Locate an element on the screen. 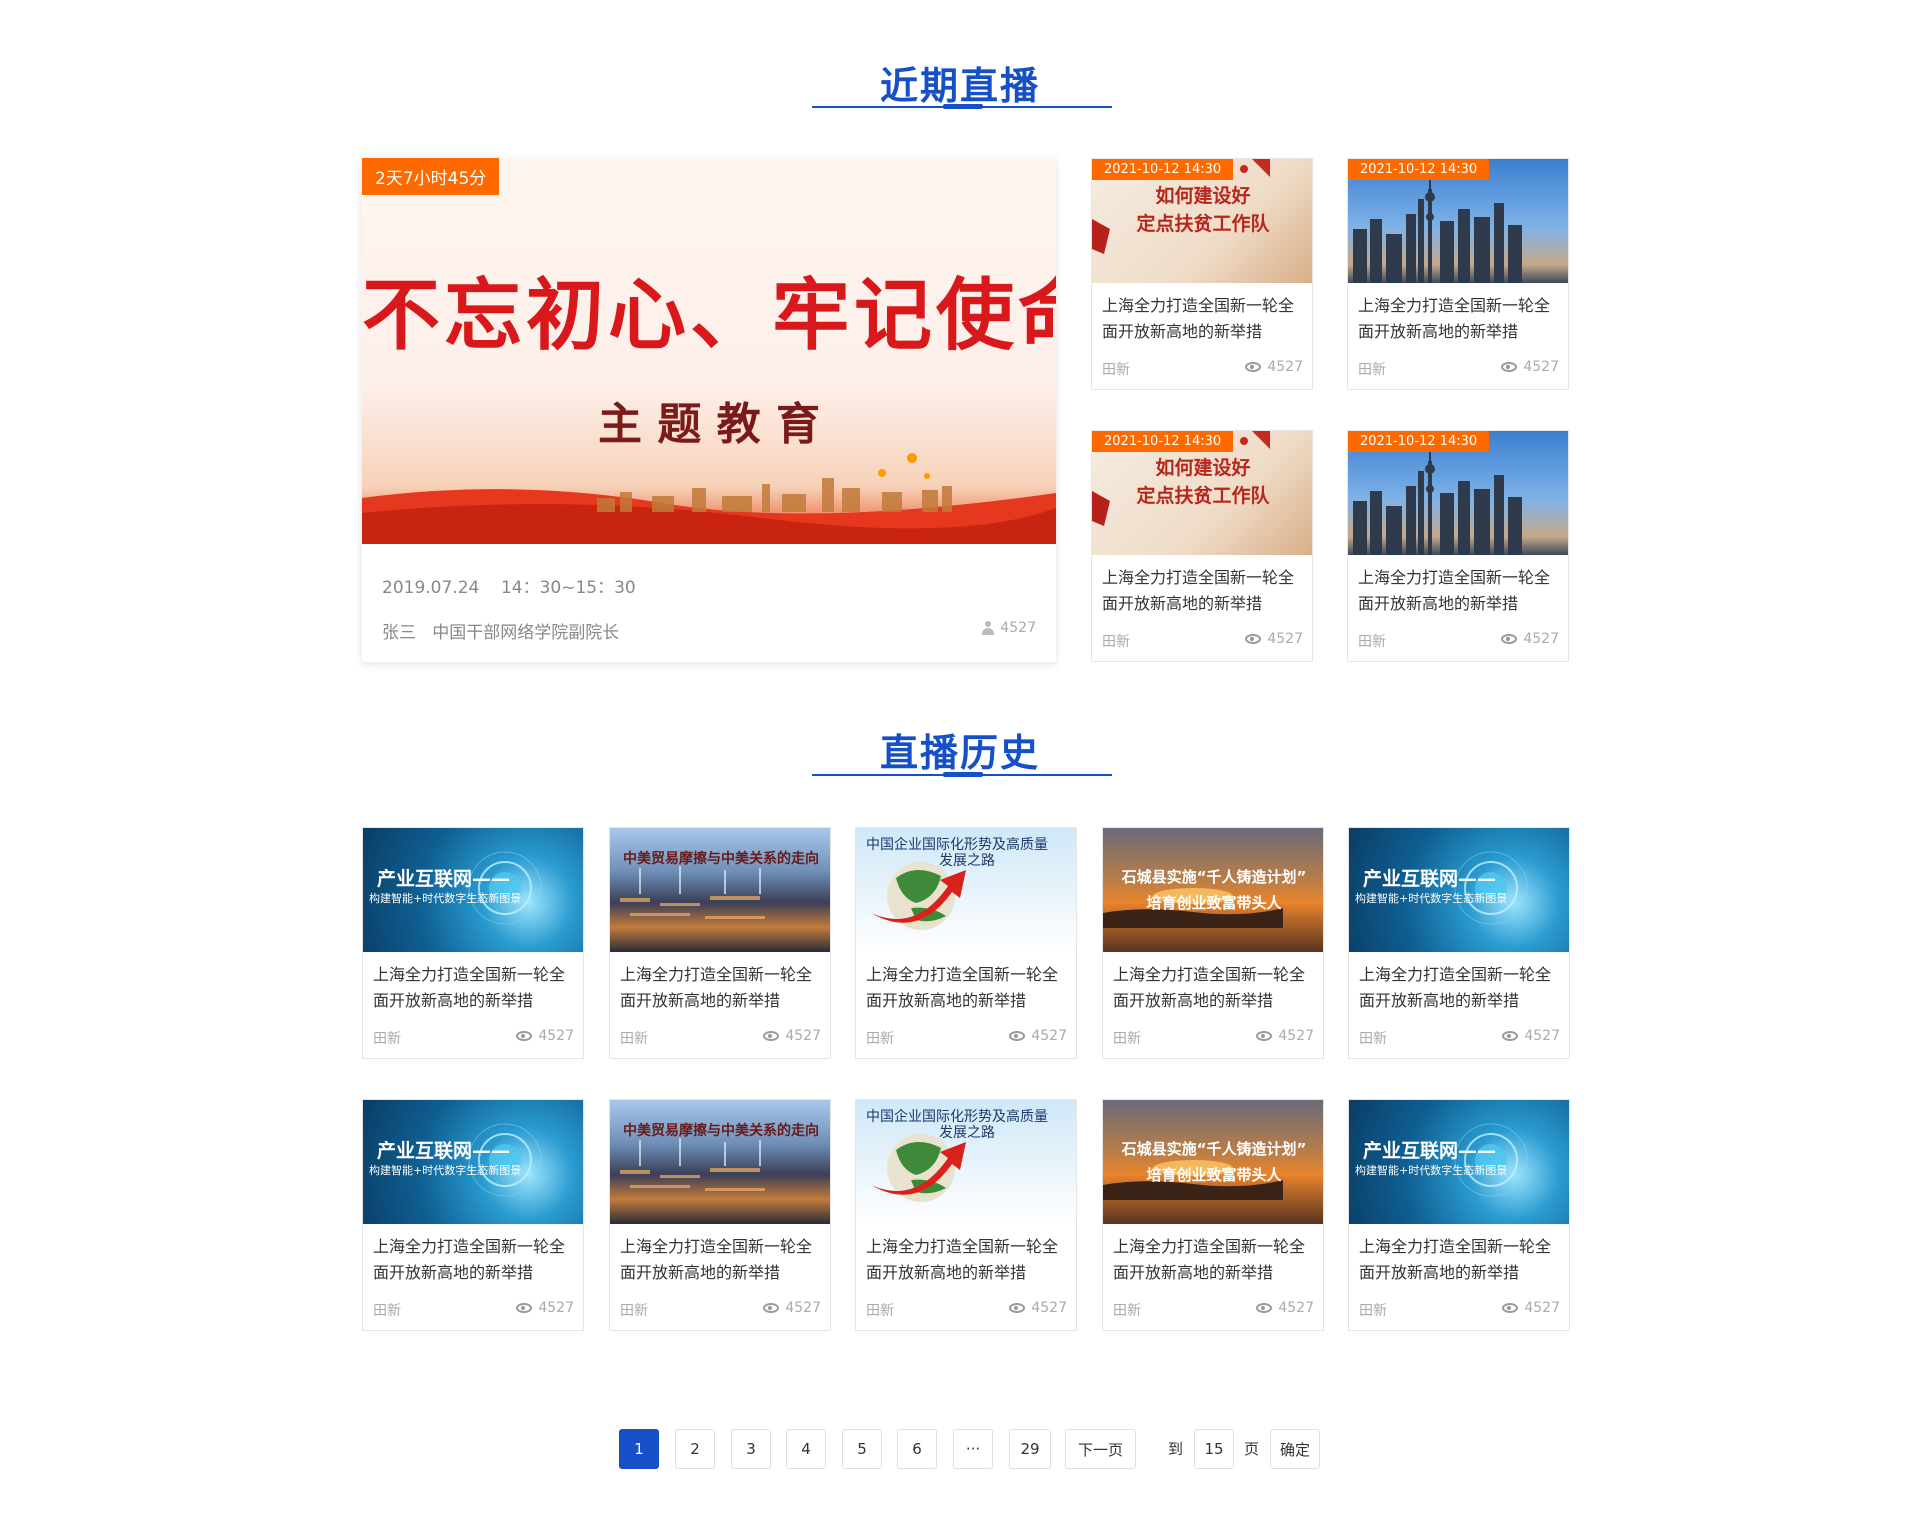 This screenshot has width=1920, height=1521. thumbnail-subcaption: 发展之路 is located at coordinates (967, 861).